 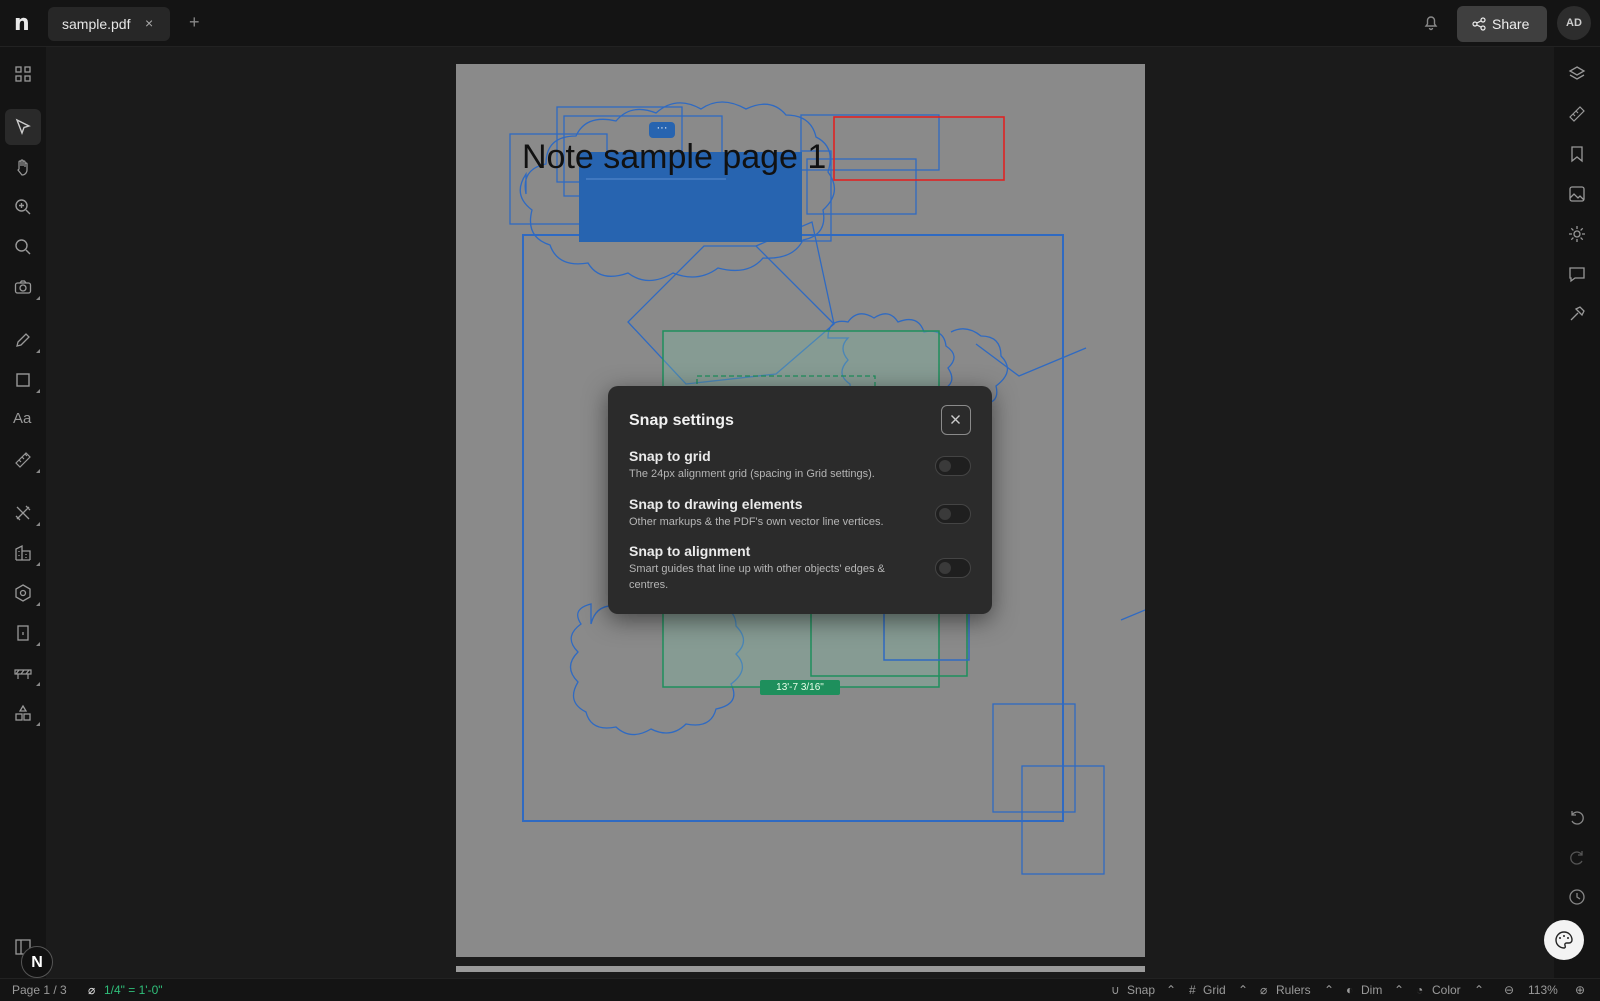 What do you see at coordinates (953, 568) in the screenshot?
I see `snap-alignment-toggle` at bounding box center [953, 568].